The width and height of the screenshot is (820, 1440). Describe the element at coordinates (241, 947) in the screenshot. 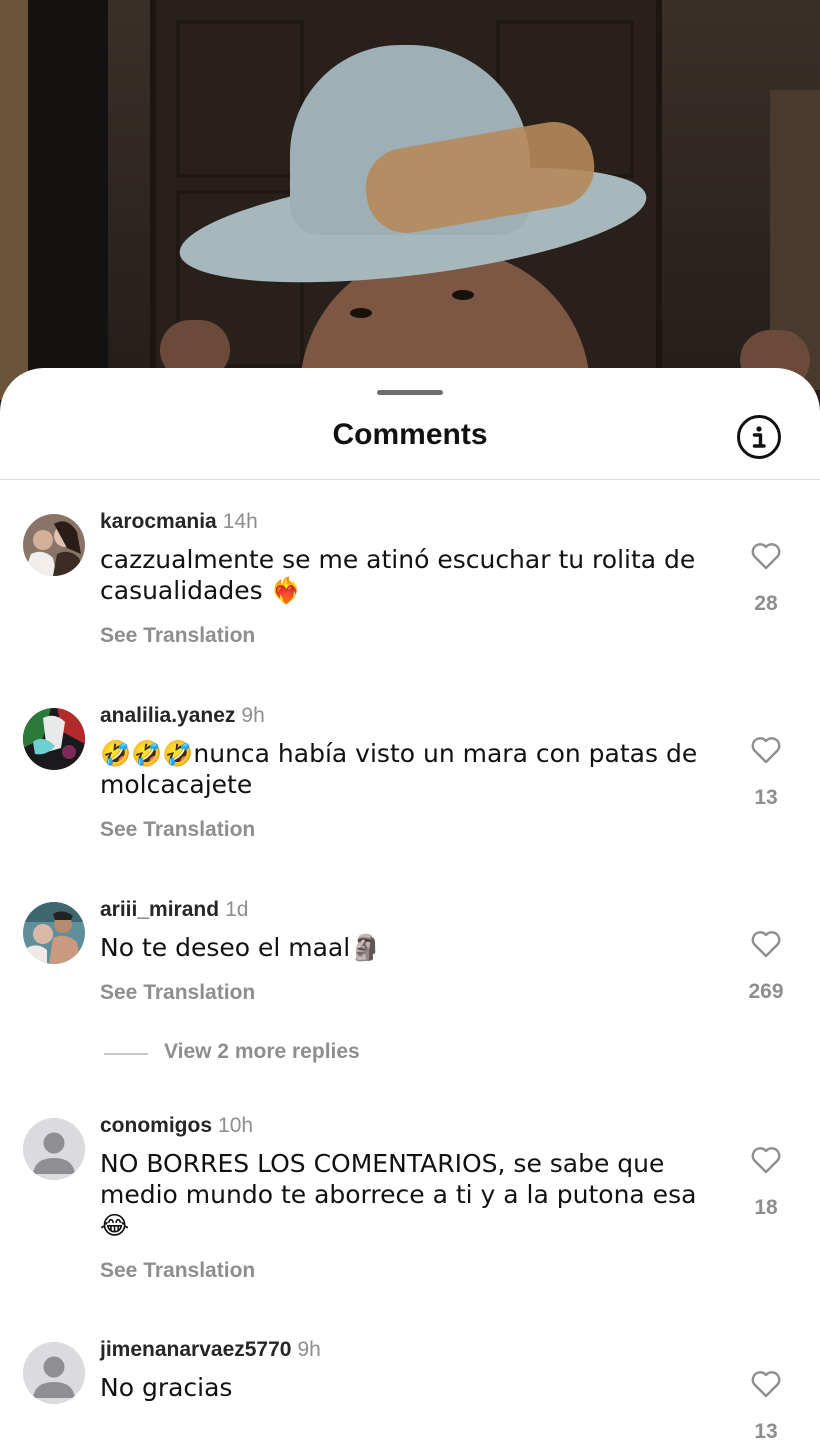

I see `comment-text: No te deseo el maal🗿` at that location.